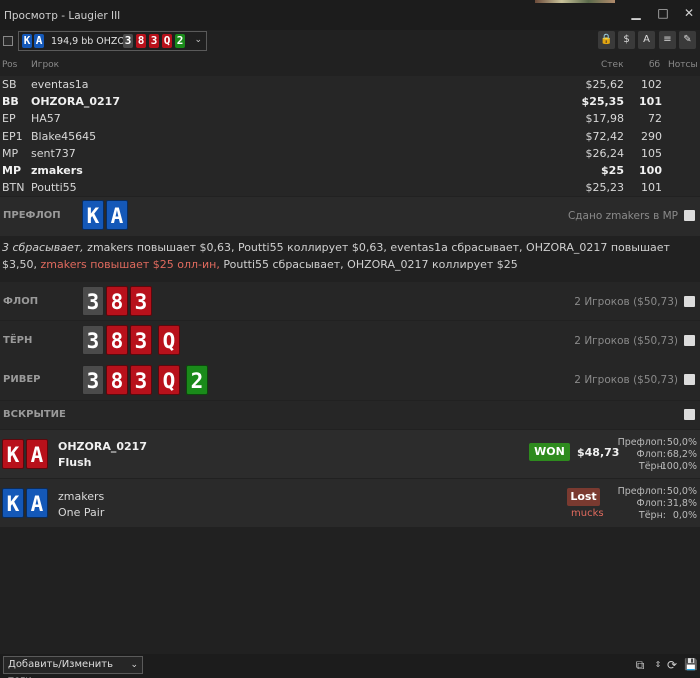 The image size is (700, 678). Describe the element at coordinates (350, 187) in the screenshot. I see `player-row: BTN Poutti55 $25,23 101` at that location.